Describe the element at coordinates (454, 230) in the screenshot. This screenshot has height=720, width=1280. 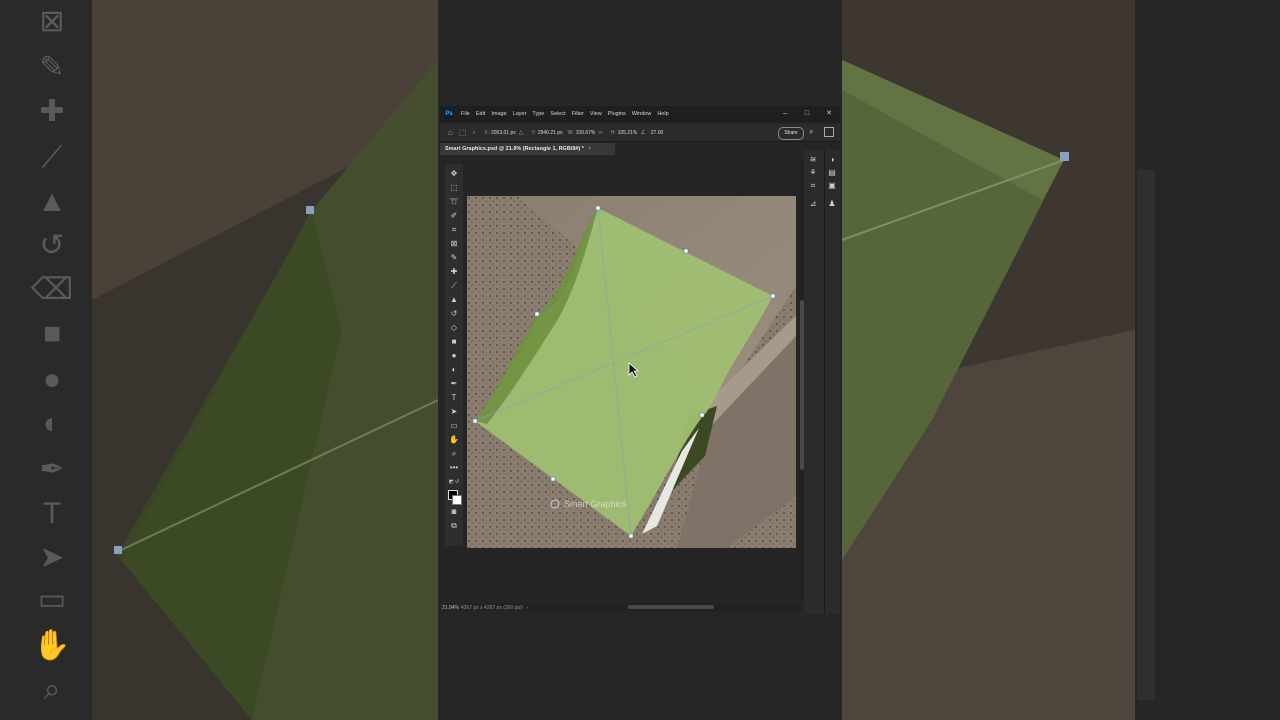
I see `crop-icon: ⌗` at that location.